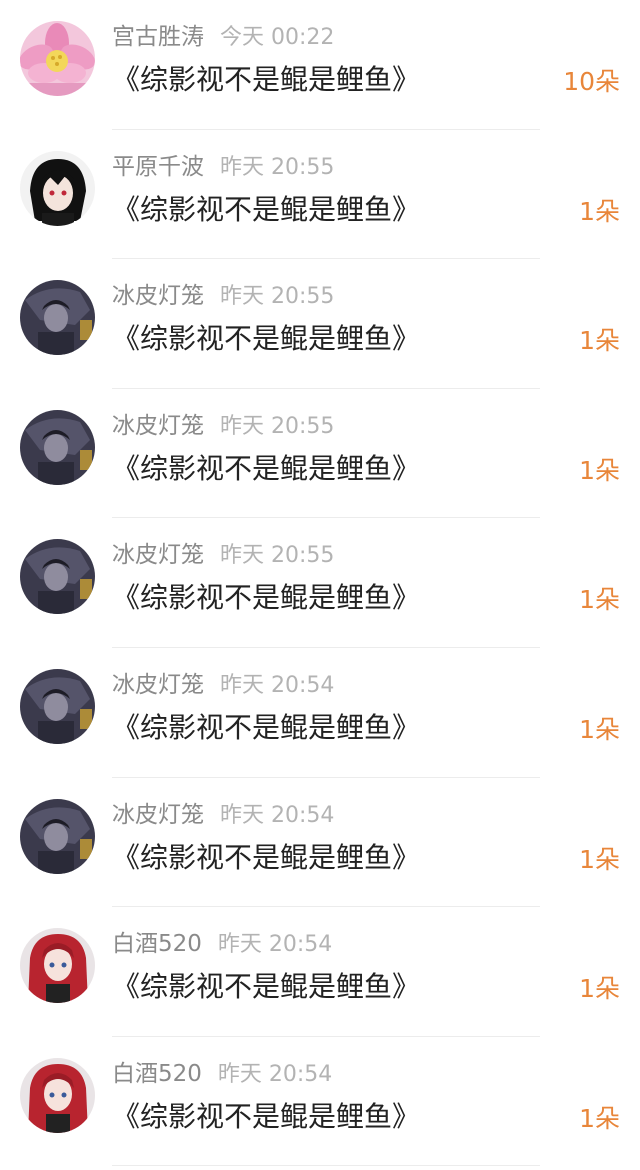 This screenshot has width=640, height=1170. I want to click on user-name: 宫古胜涛, so click(158, 37).